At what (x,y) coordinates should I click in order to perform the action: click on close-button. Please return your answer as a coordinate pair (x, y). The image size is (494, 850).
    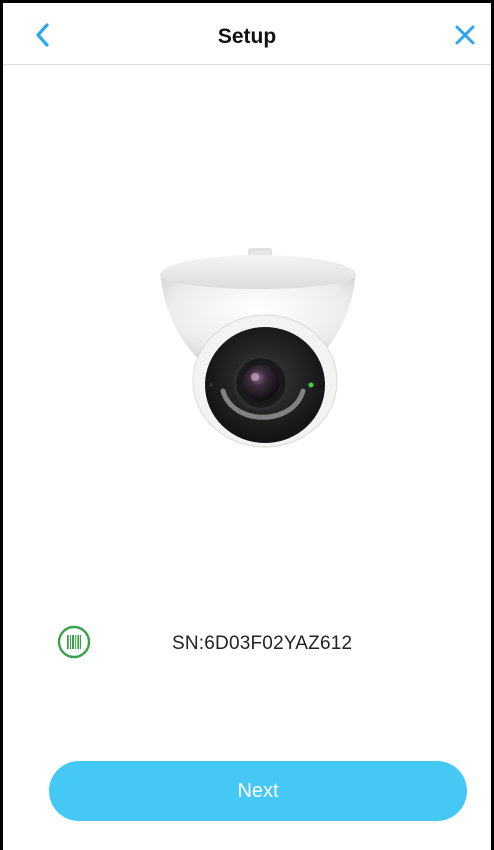
    Looking at the image, I should click on (465, 35).